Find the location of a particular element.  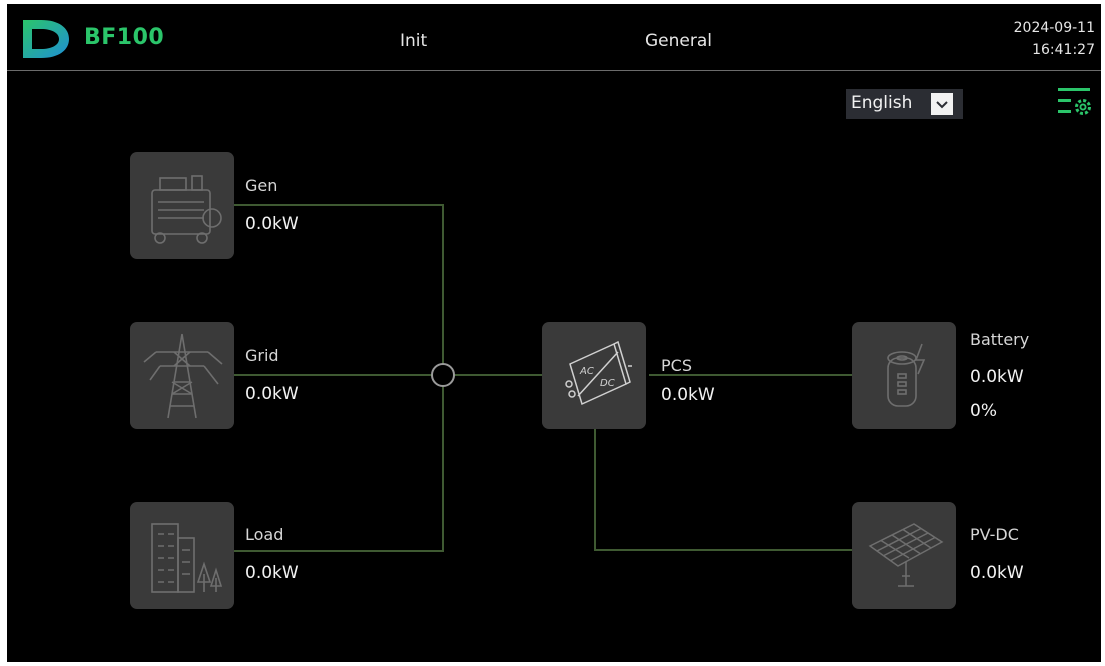

grid-tile is located at coordinates (182, 375).